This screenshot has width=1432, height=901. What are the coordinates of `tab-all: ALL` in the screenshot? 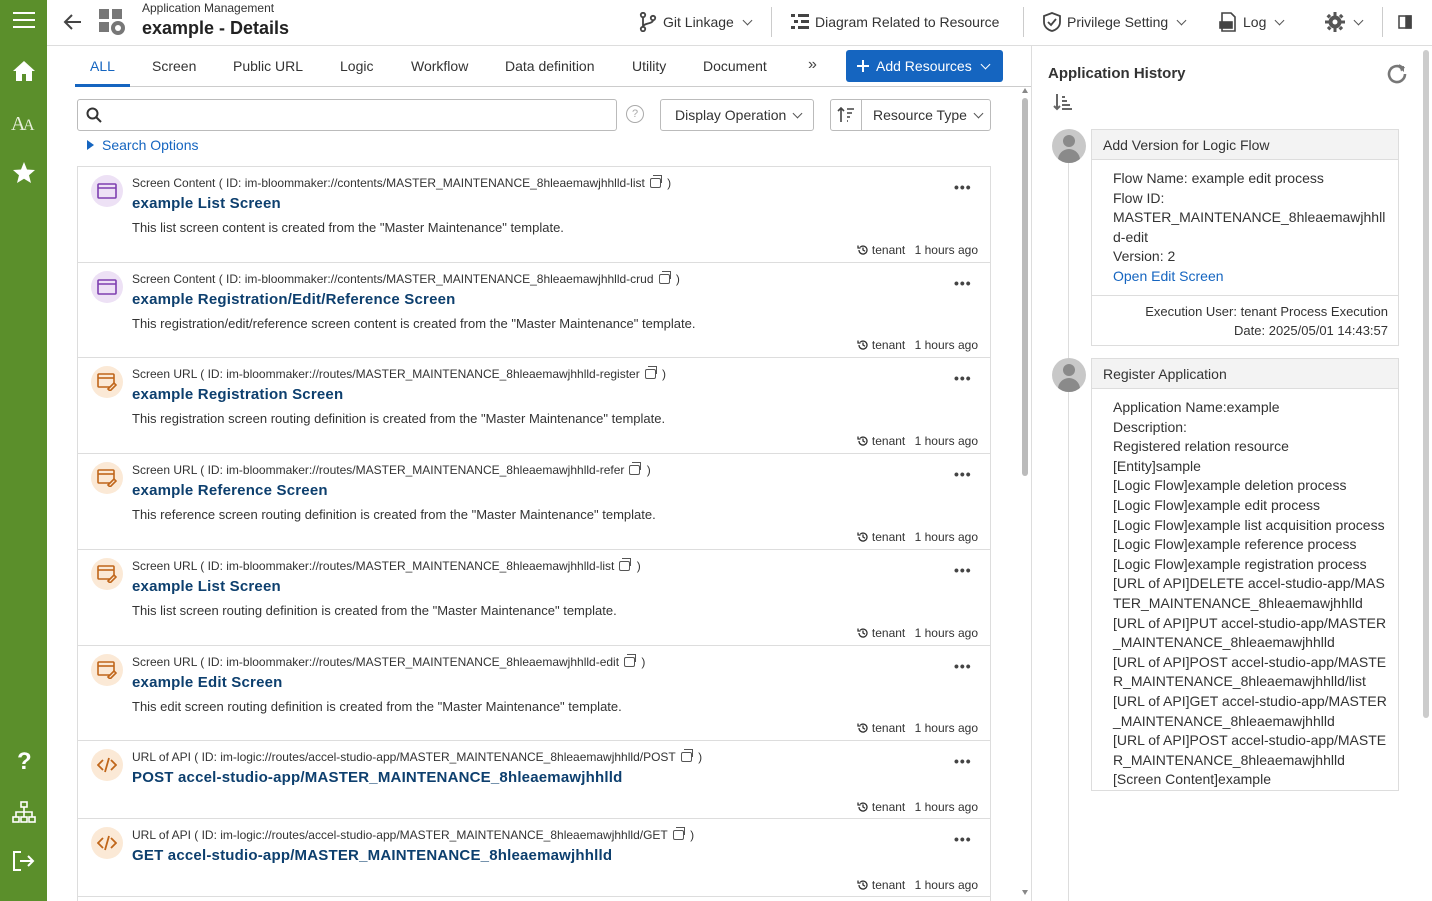 It's located at (102, 66).